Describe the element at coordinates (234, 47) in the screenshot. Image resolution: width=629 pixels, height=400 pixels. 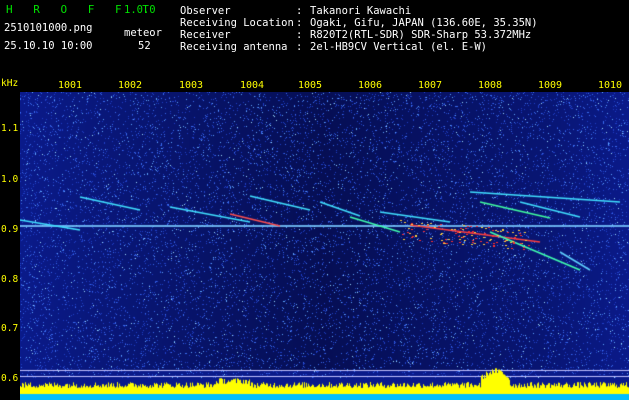
I see `info-label-antenna: Receiving antenna` at that location.